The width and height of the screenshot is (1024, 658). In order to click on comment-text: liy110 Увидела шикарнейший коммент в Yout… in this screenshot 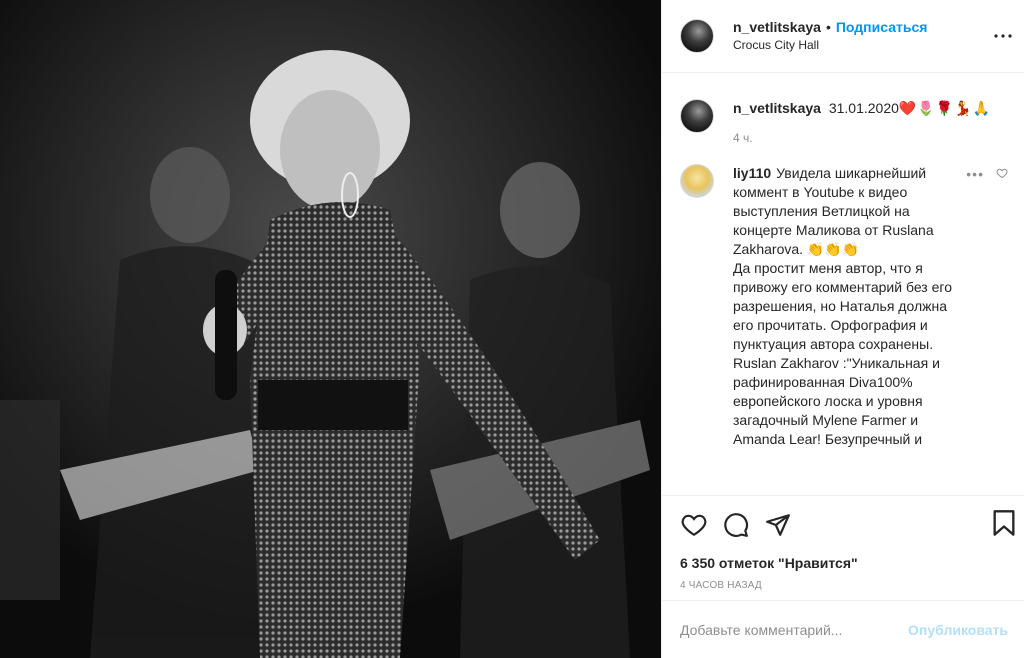, I will do `click(846, 306)`.